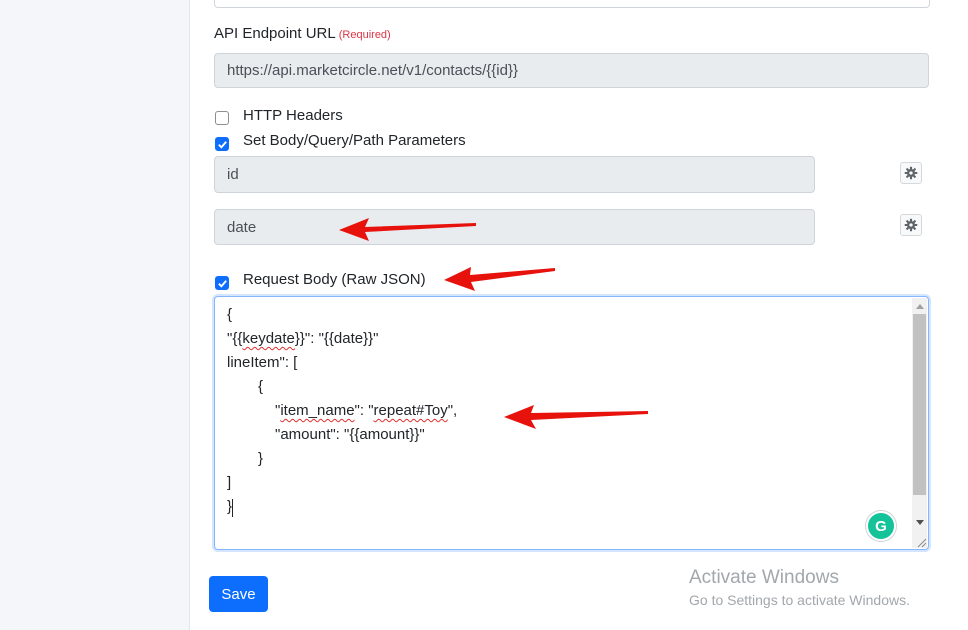  I want to click on previous-field, so click(572, 4).